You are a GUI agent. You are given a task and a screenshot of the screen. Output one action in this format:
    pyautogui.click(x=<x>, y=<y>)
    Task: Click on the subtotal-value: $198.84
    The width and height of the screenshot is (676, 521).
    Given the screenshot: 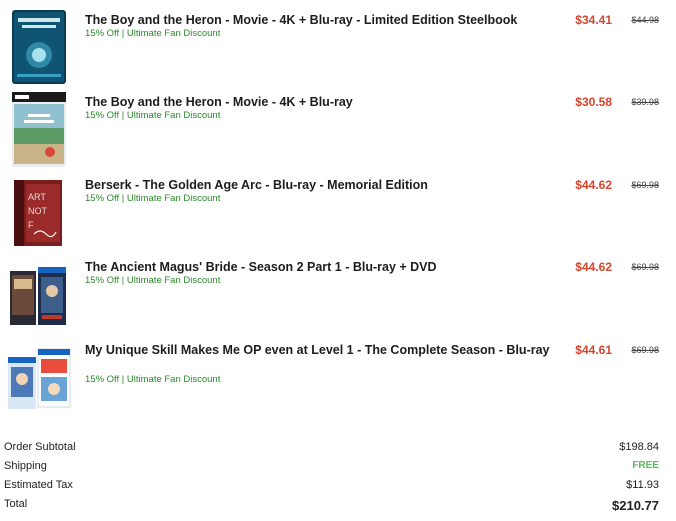 What is the action you would take?
    pyautogui.click(x=639, y=447)
    